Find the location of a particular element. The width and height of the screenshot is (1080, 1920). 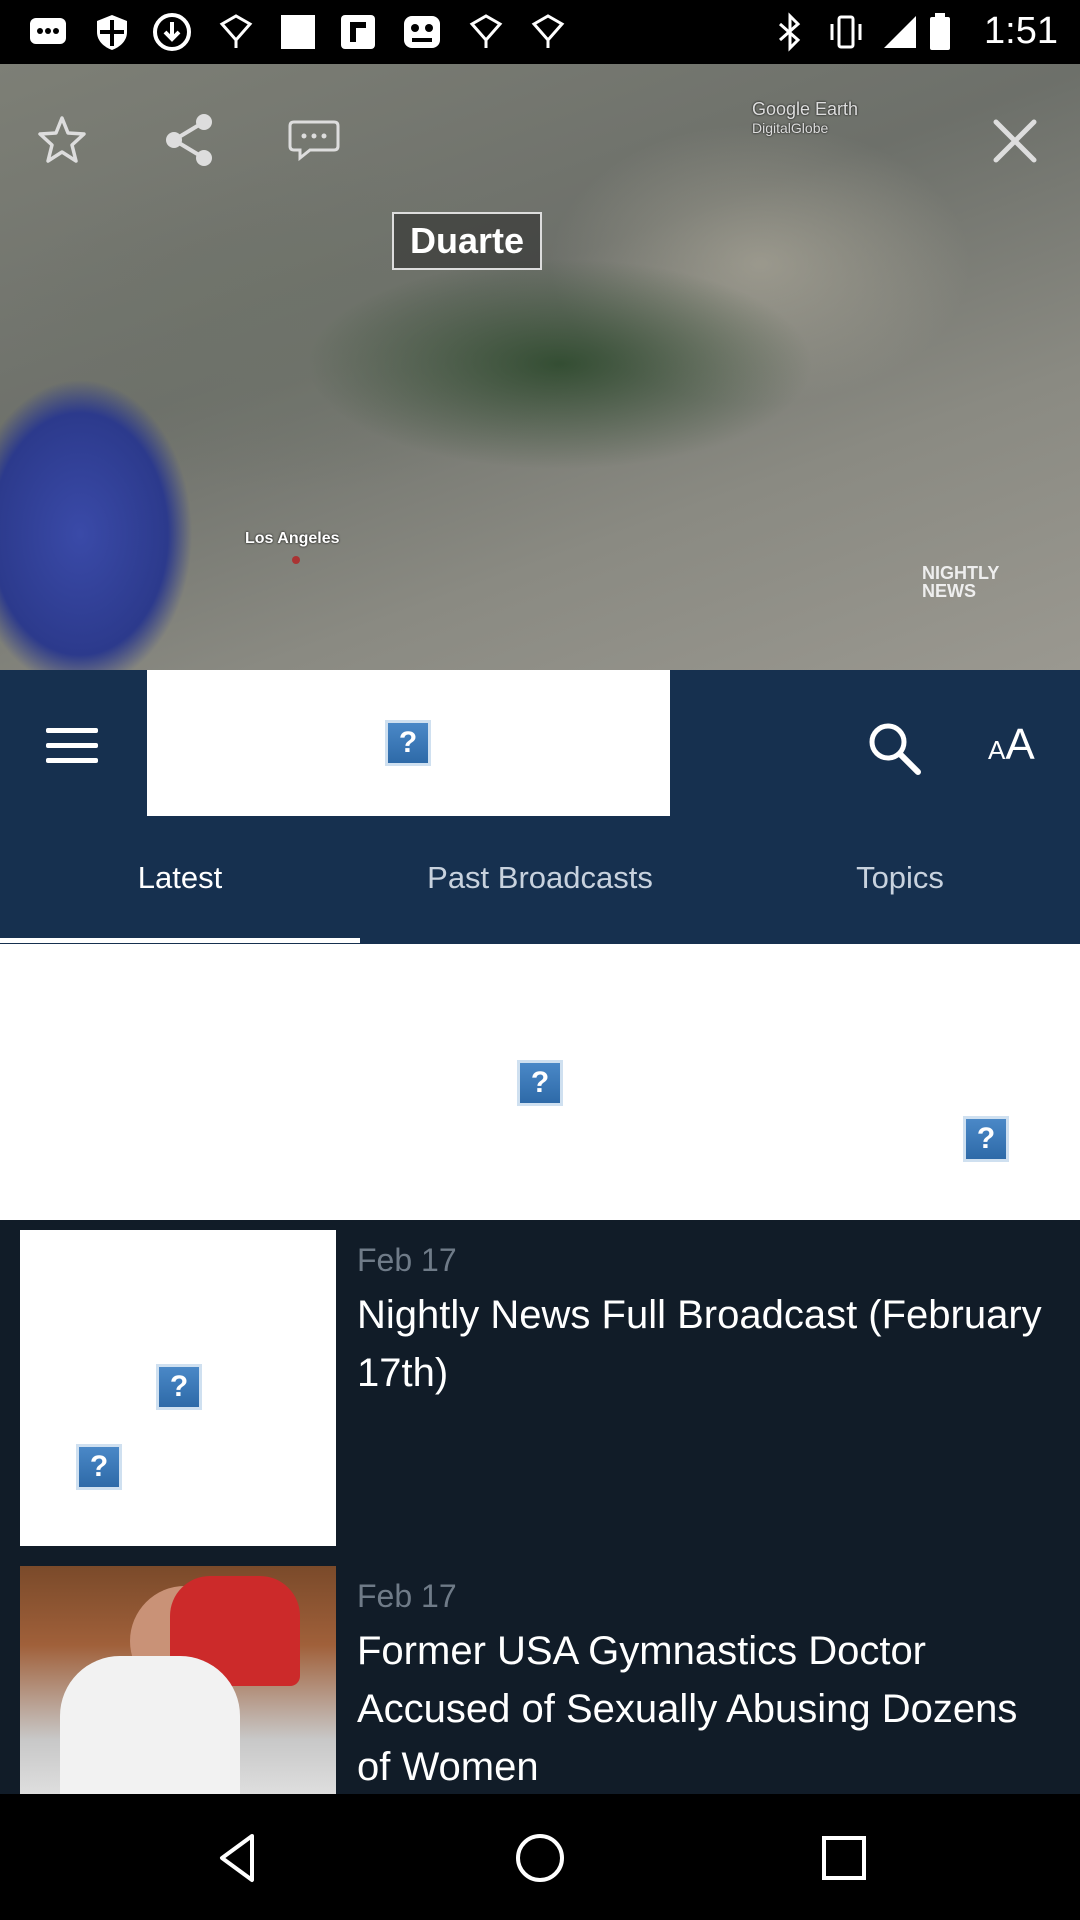

ad-banner: ? ? is located at coordinates (540, 1082).